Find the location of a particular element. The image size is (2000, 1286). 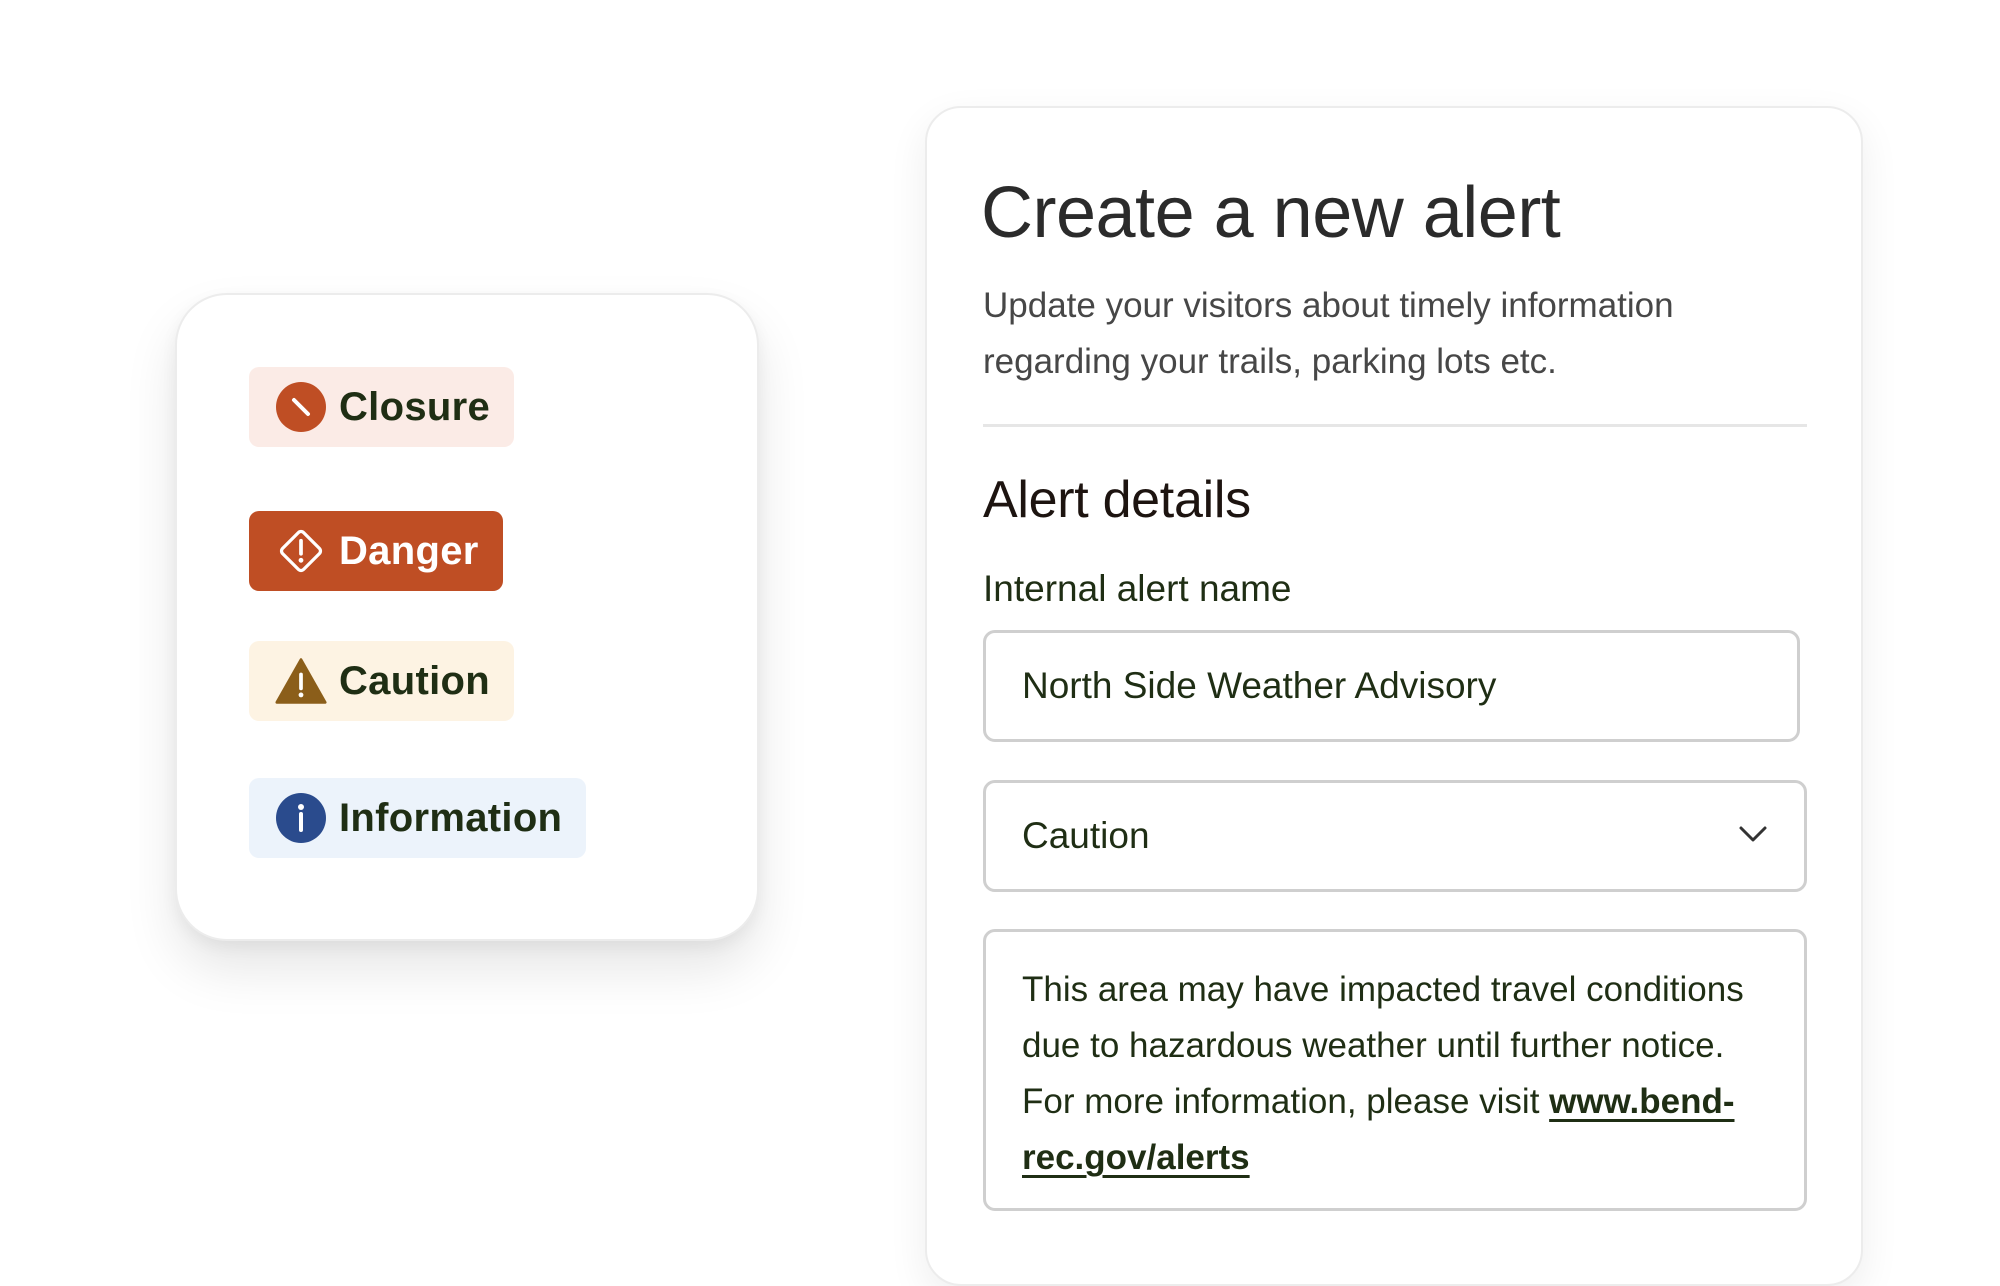

closure-badge-label: Closure is located at coordinates (415, 406).